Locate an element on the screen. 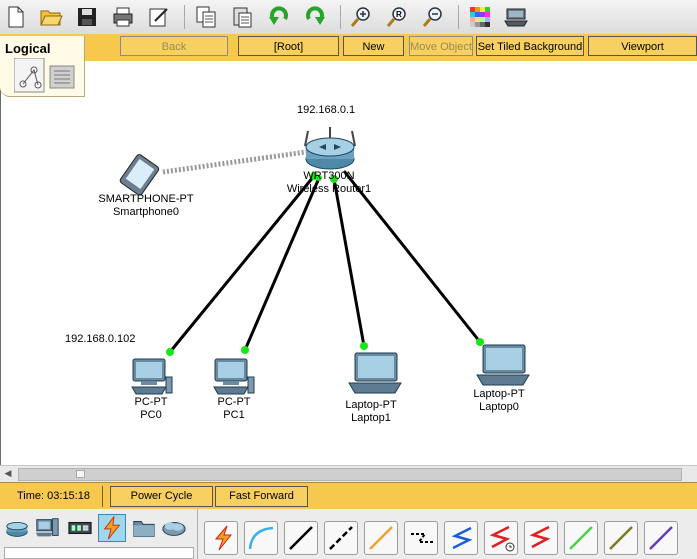 Image resolution: width=697 pixels, height=559 pixels. laptop0-model-label: Laptop-PT is located at coordinates (499, 394).